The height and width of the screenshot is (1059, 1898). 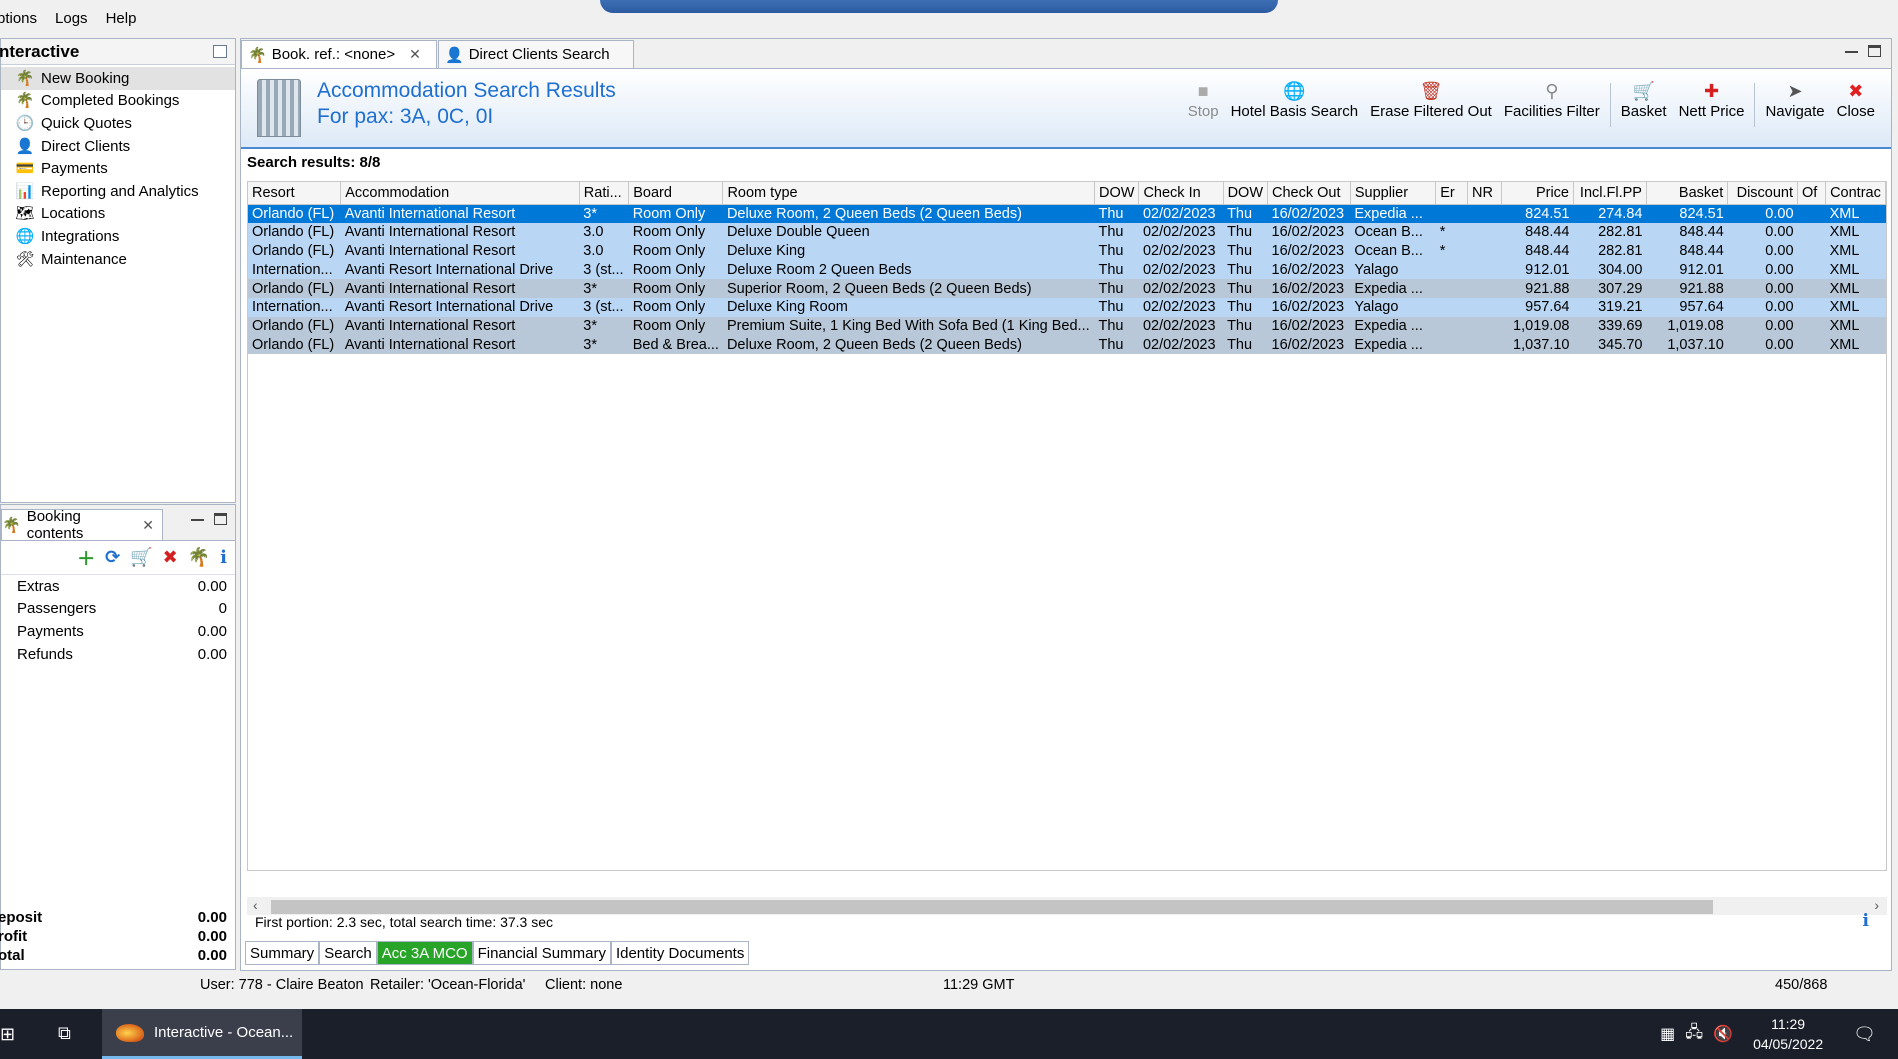 What do you see at coordinates (541, 953) in the screenshot?
I see `bottom-tab-financial-summary: Financial Summary` at bounding box center [541, 953].